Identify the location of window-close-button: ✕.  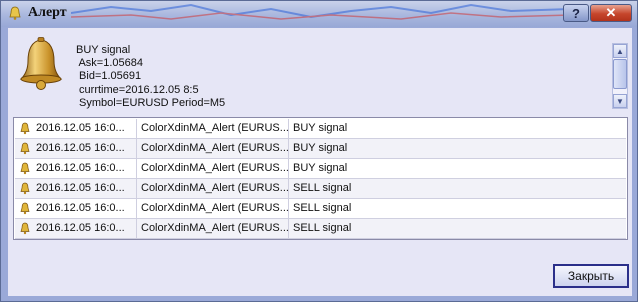
(611, 13).